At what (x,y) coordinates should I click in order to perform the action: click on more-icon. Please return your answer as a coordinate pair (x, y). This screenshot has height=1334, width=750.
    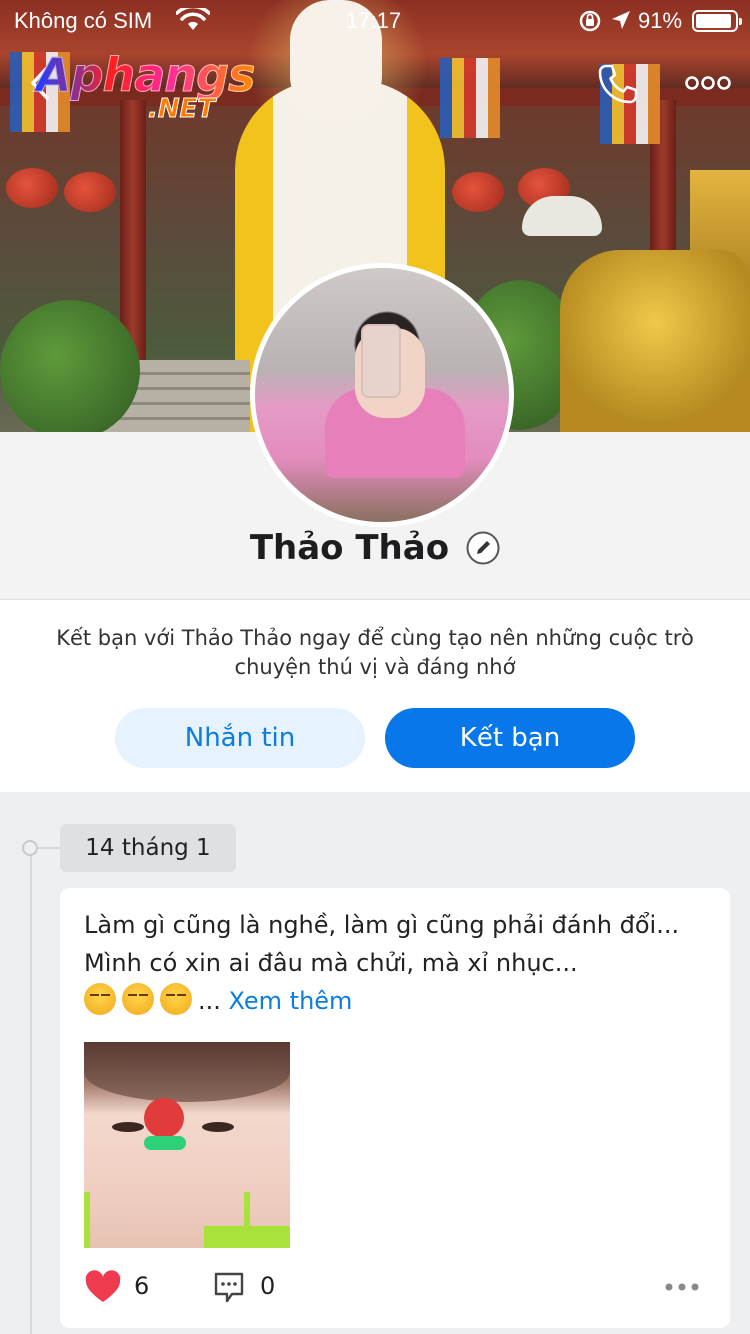
    Looking at the image, I should click on (708, 83).